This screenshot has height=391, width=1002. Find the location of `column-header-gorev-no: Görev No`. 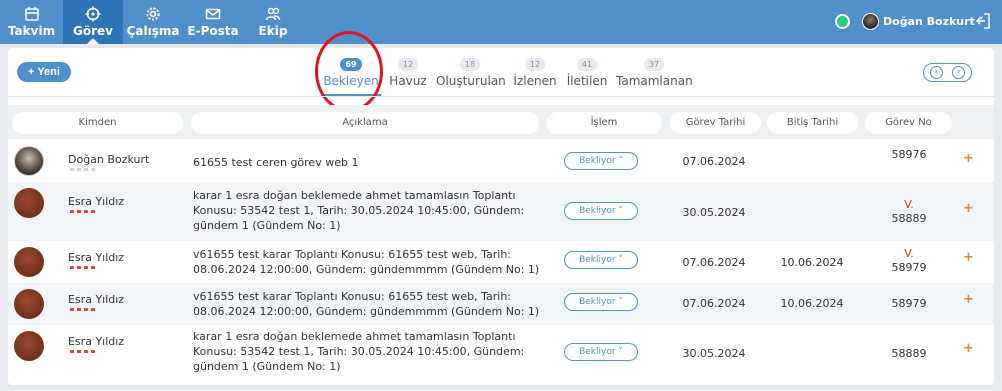

column-header-gorev-no: Görev No is located at coordinates (908, 123).